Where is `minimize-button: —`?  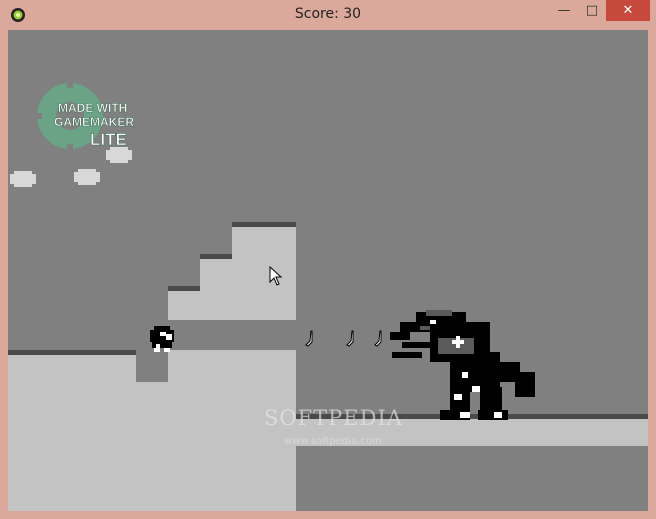 minimize-button: — is located at coordinates (564, 10).